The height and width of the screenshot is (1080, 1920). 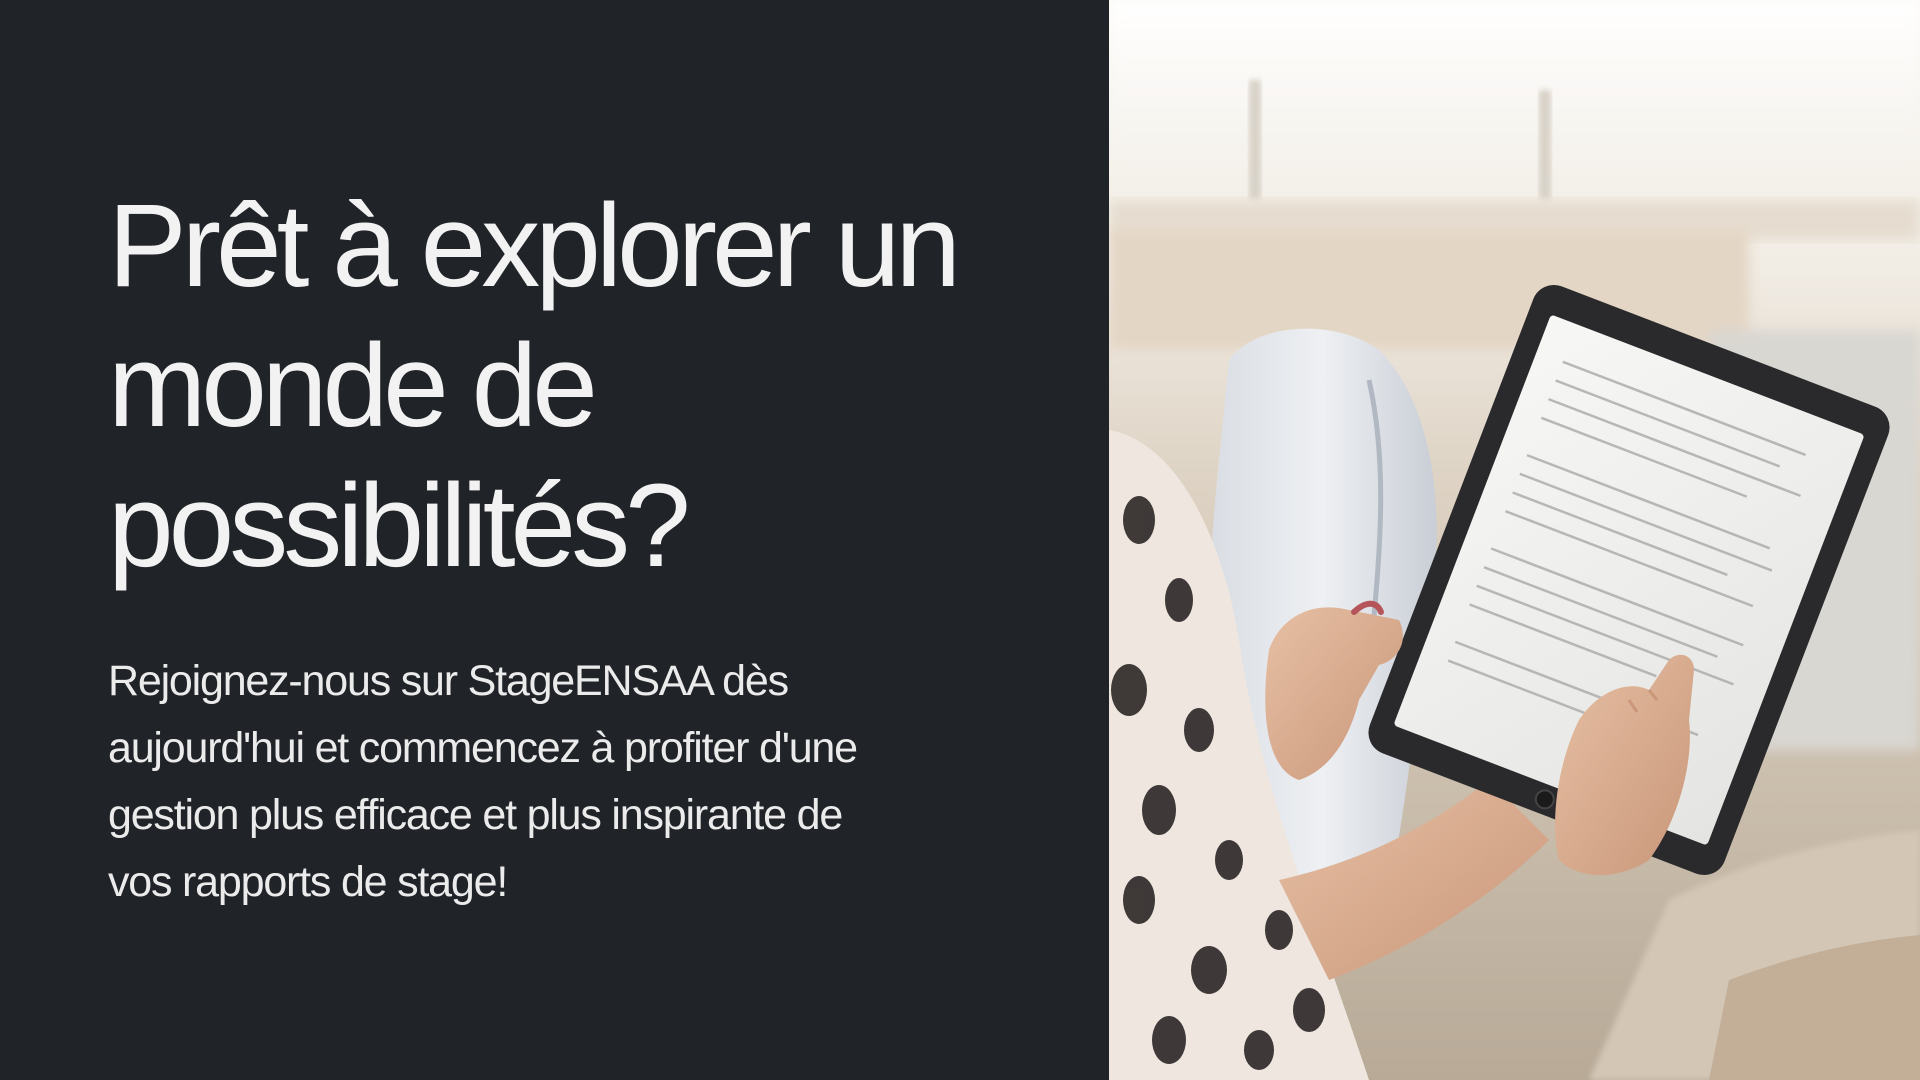 I want to click on body-line-1: Rejoignez-nous sur StageENSAA dès, so click(x=448, y=681).